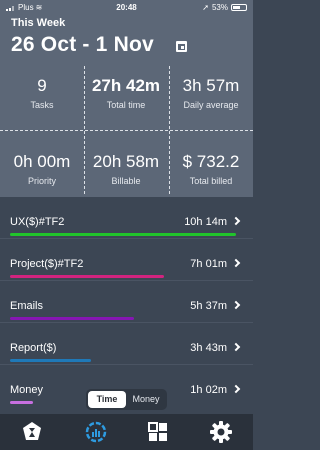 Image resolution: width=320 pixels, height=450 pixels. What do you see at coordinates (126, 105) in the screenshot?
I see `stat-label: Total time` at bounding box center [126, 105].